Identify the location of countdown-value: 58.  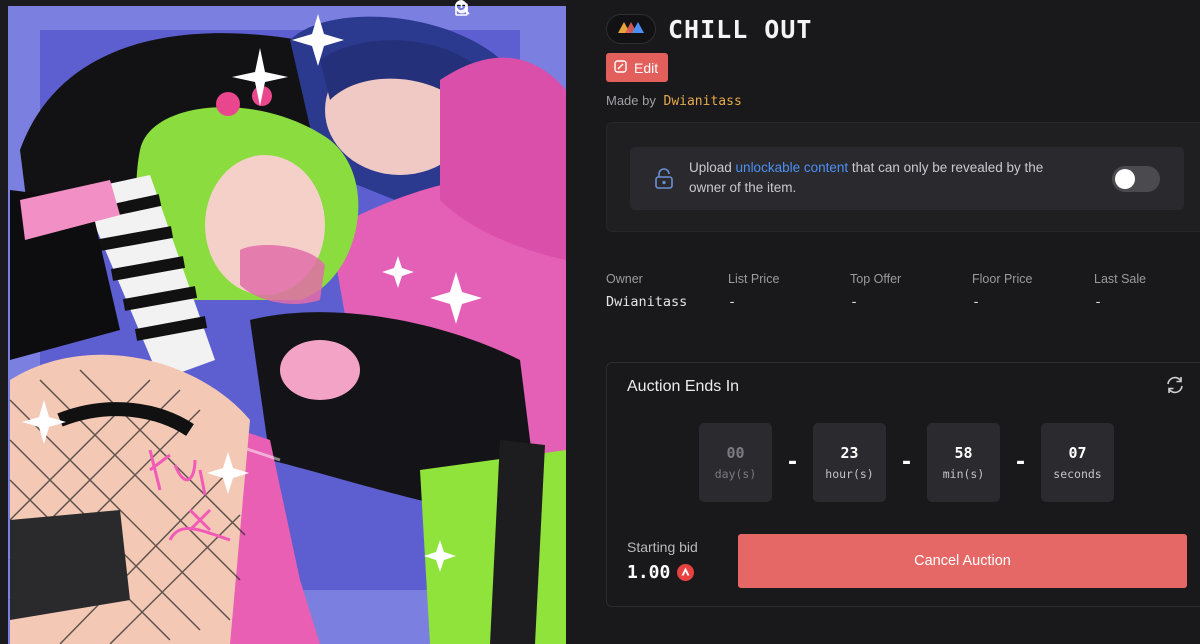
(963, 453).